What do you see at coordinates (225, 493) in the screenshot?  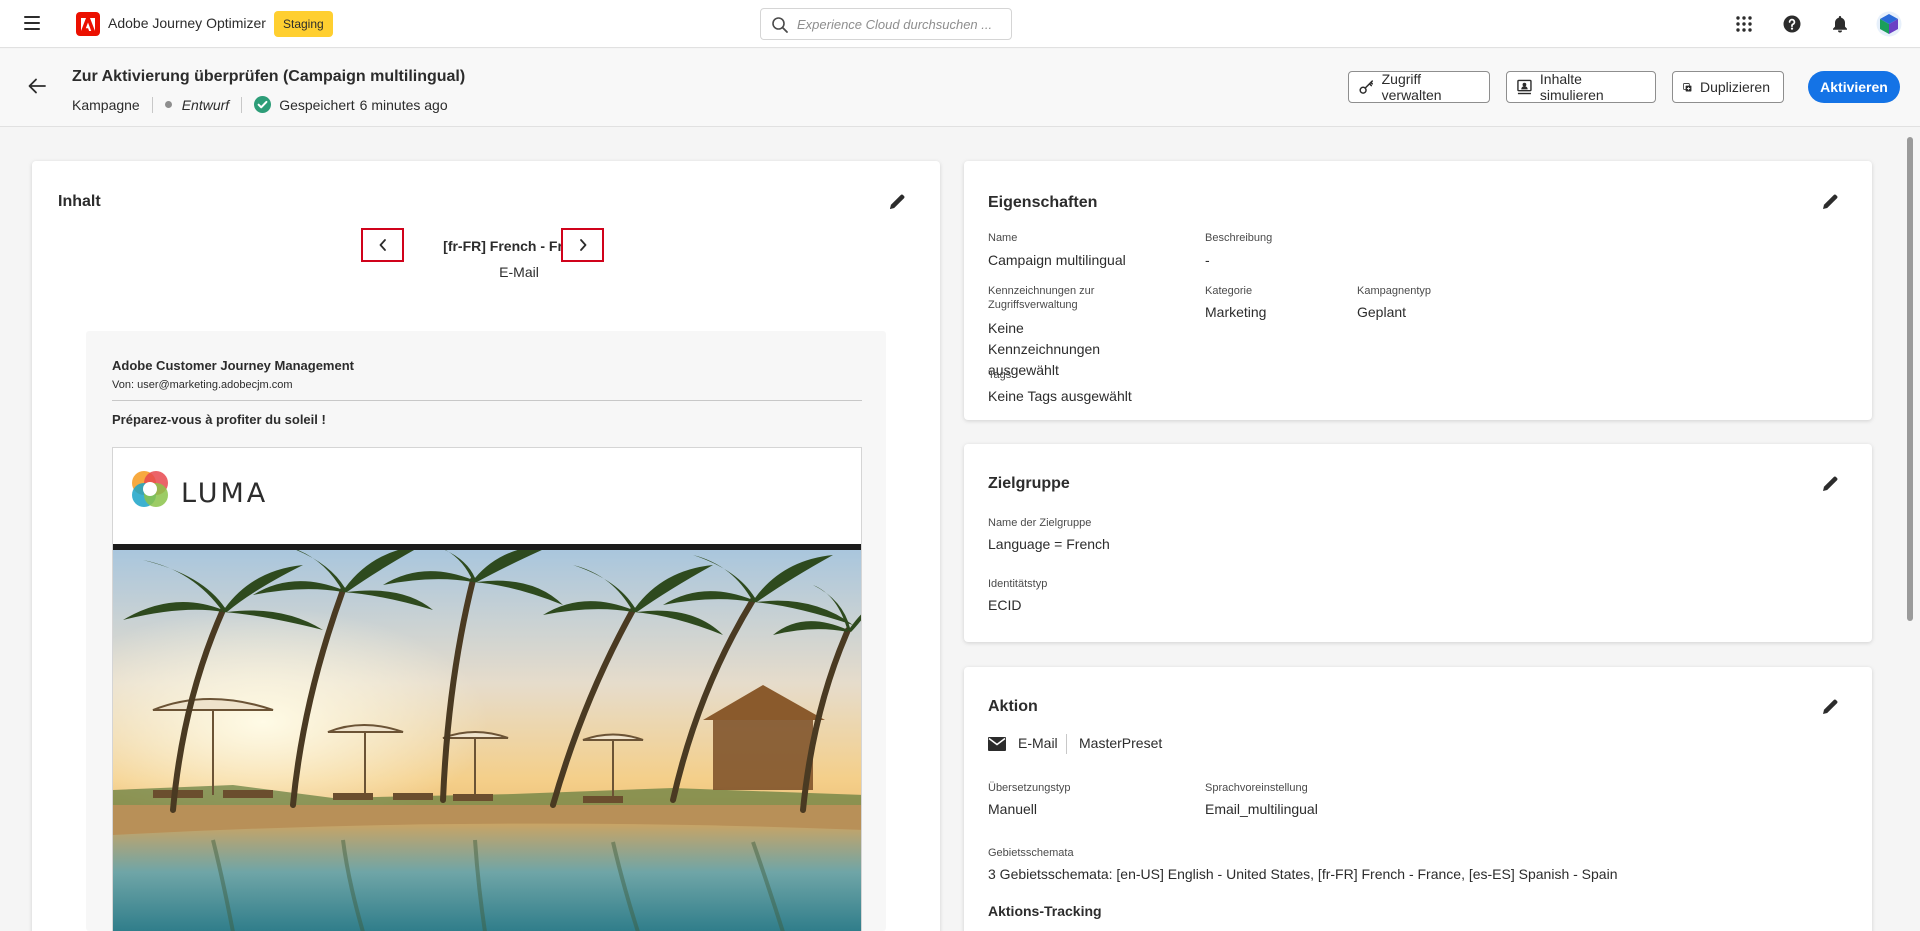 I see `brand-name: LUMA` at bounding box center [225, 493].